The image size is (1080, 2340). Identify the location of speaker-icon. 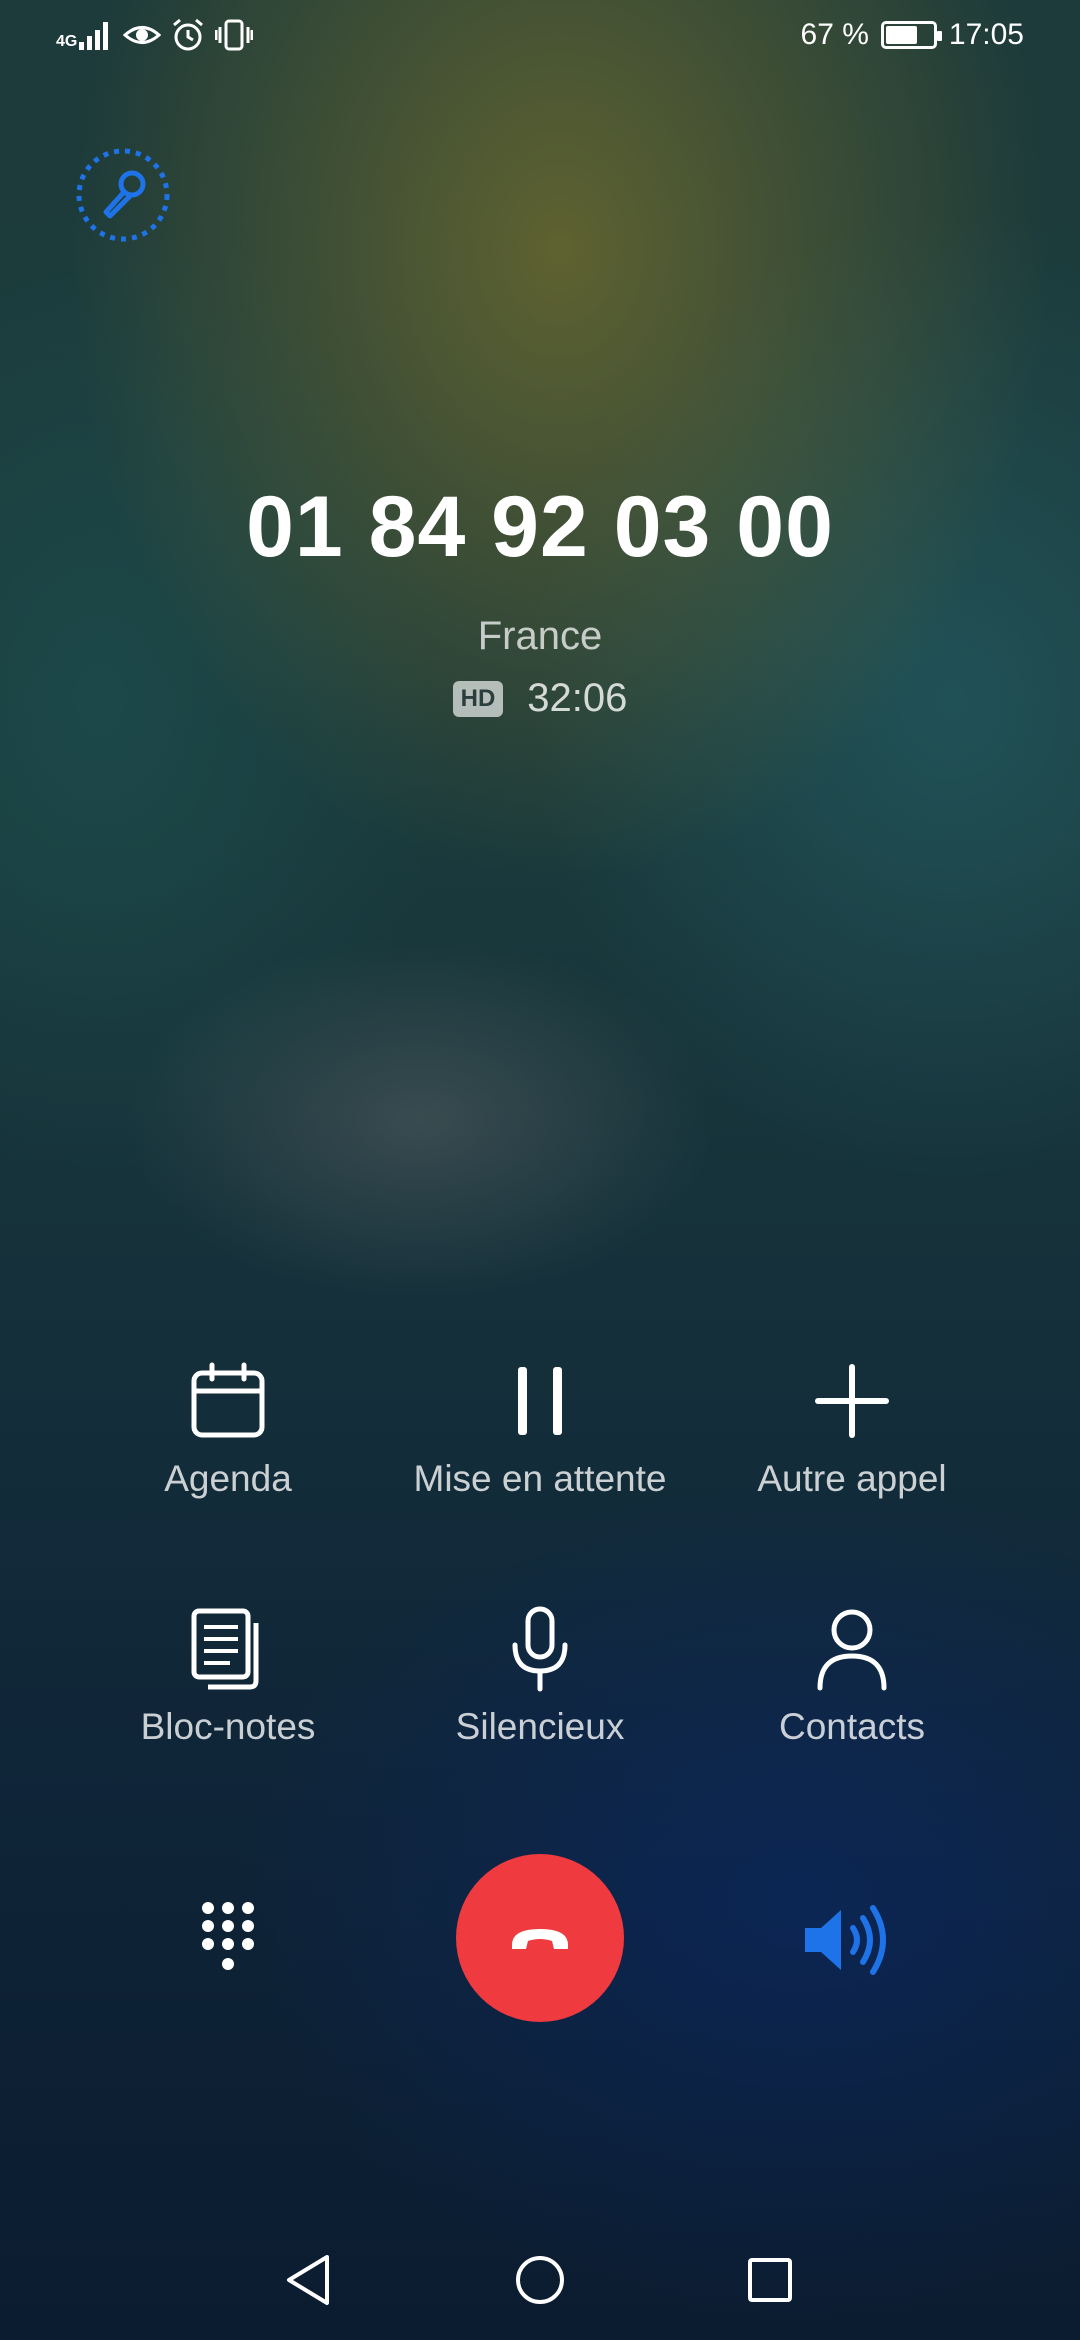
(845, 1940).